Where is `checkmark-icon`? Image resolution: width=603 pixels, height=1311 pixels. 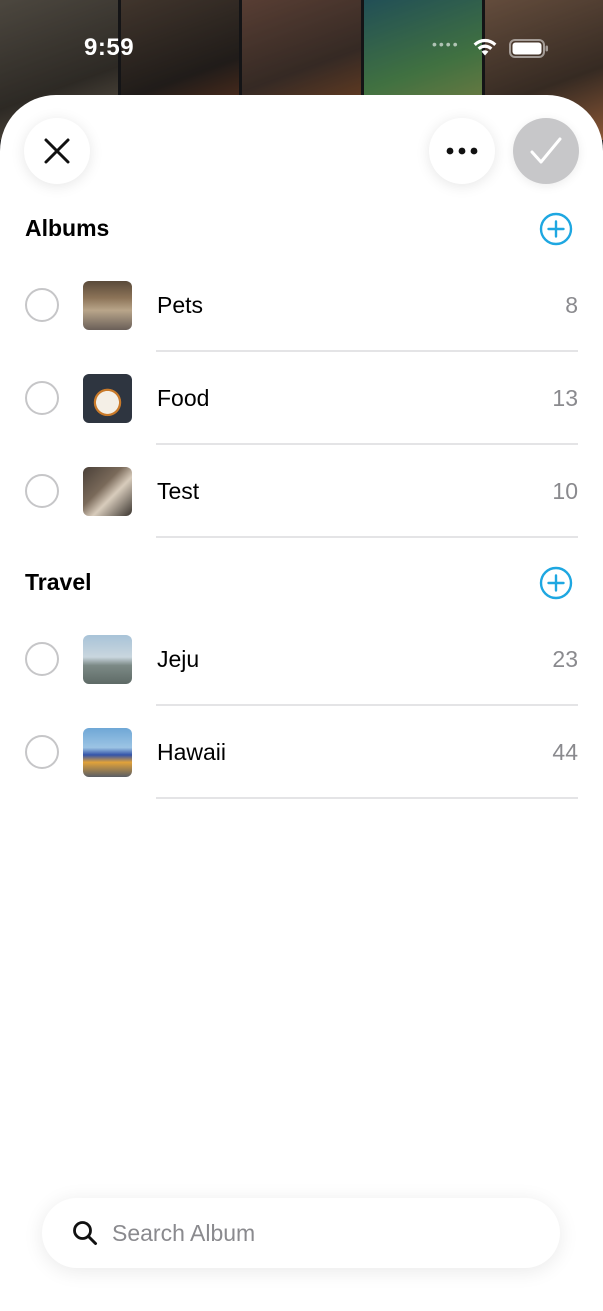 checkmark-icon is located at coordinates (546, 150).